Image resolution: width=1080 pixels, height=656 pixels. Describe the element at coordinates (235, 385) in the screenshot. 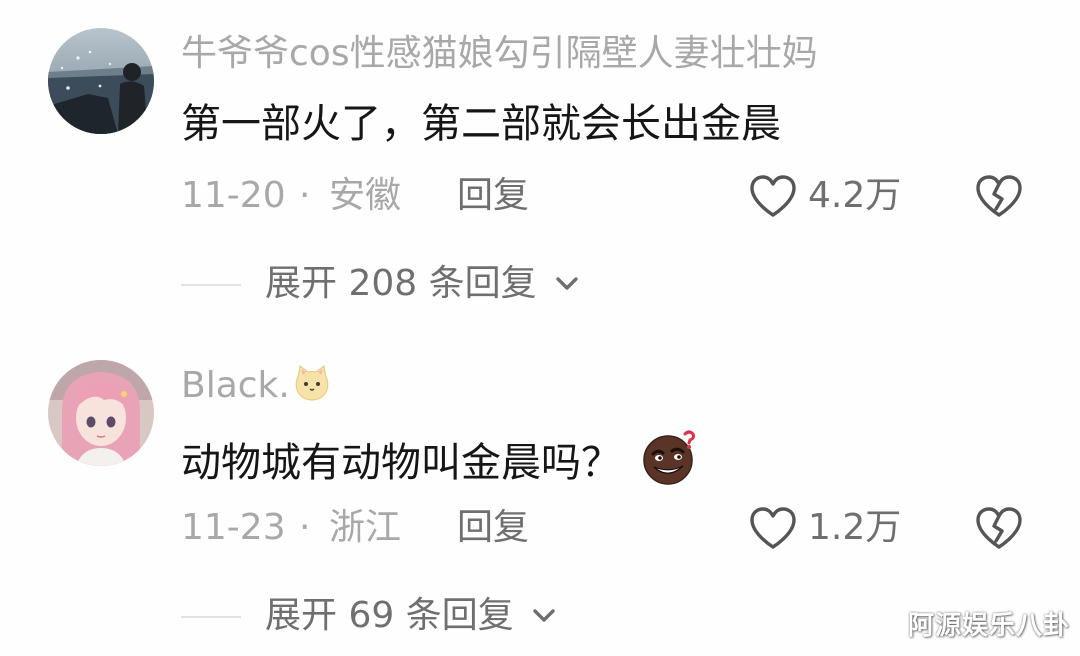

I see `username-text: Black.` at that location.